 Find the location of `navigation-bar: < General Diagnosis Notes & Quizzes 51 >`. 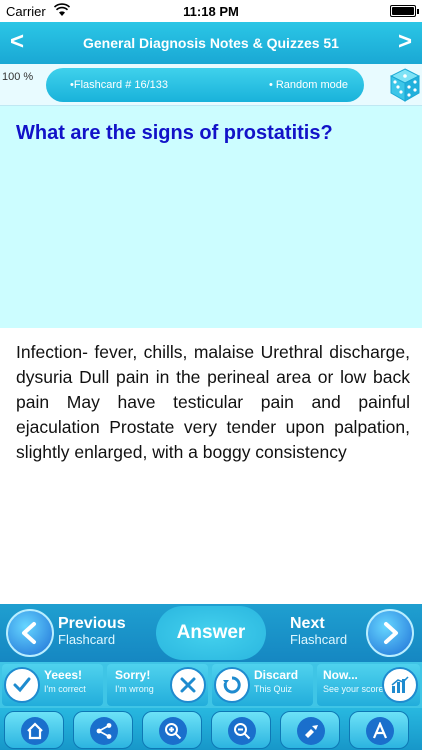

navigation-bar: < General Diagnosis Notes & Quizzes 51 > is located at coordinates (211, 43).